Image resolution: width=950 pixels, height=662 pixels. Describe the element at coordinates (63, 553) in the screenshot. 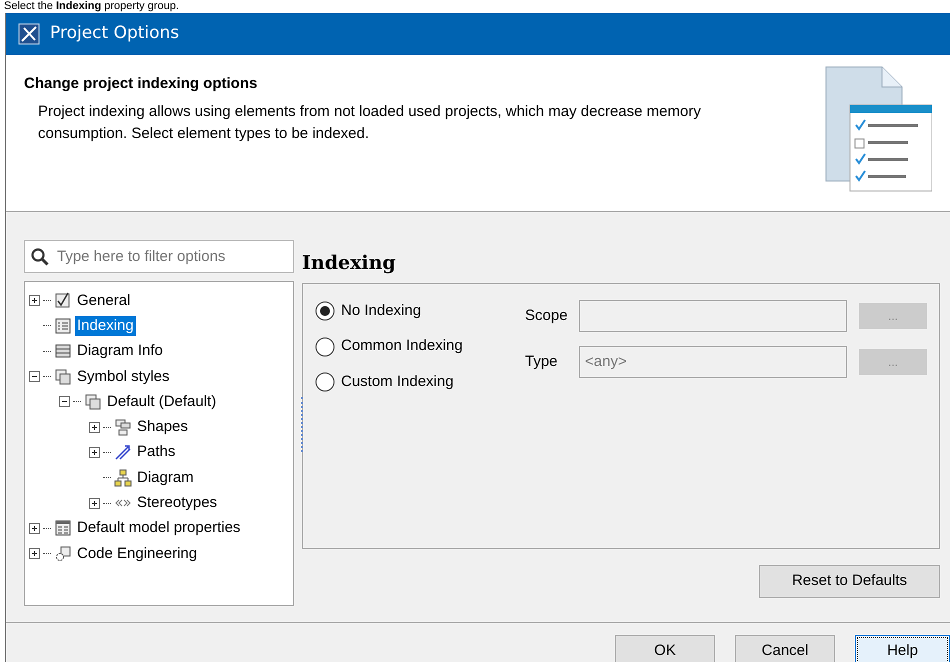

I see `gear-window-icon` at that location.